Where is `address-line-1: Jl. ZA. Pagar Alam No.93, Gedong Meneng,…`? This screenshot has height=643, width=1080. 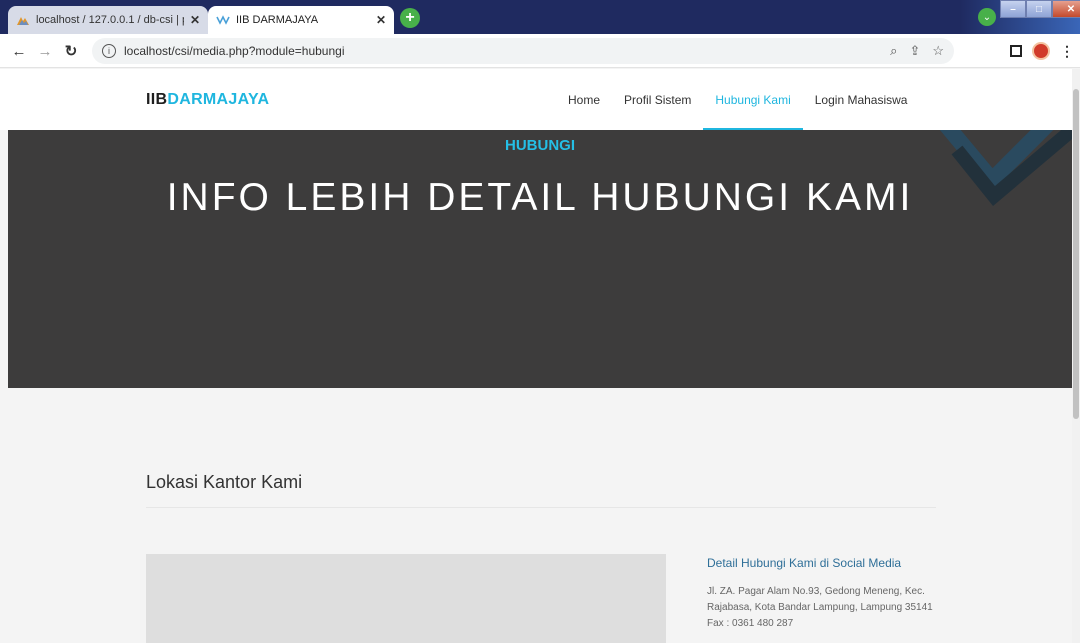
address-line-1: Jl. ZA. Pagar Alam No.93, Gedong Meneng,… is located at coordinates (816, 591).